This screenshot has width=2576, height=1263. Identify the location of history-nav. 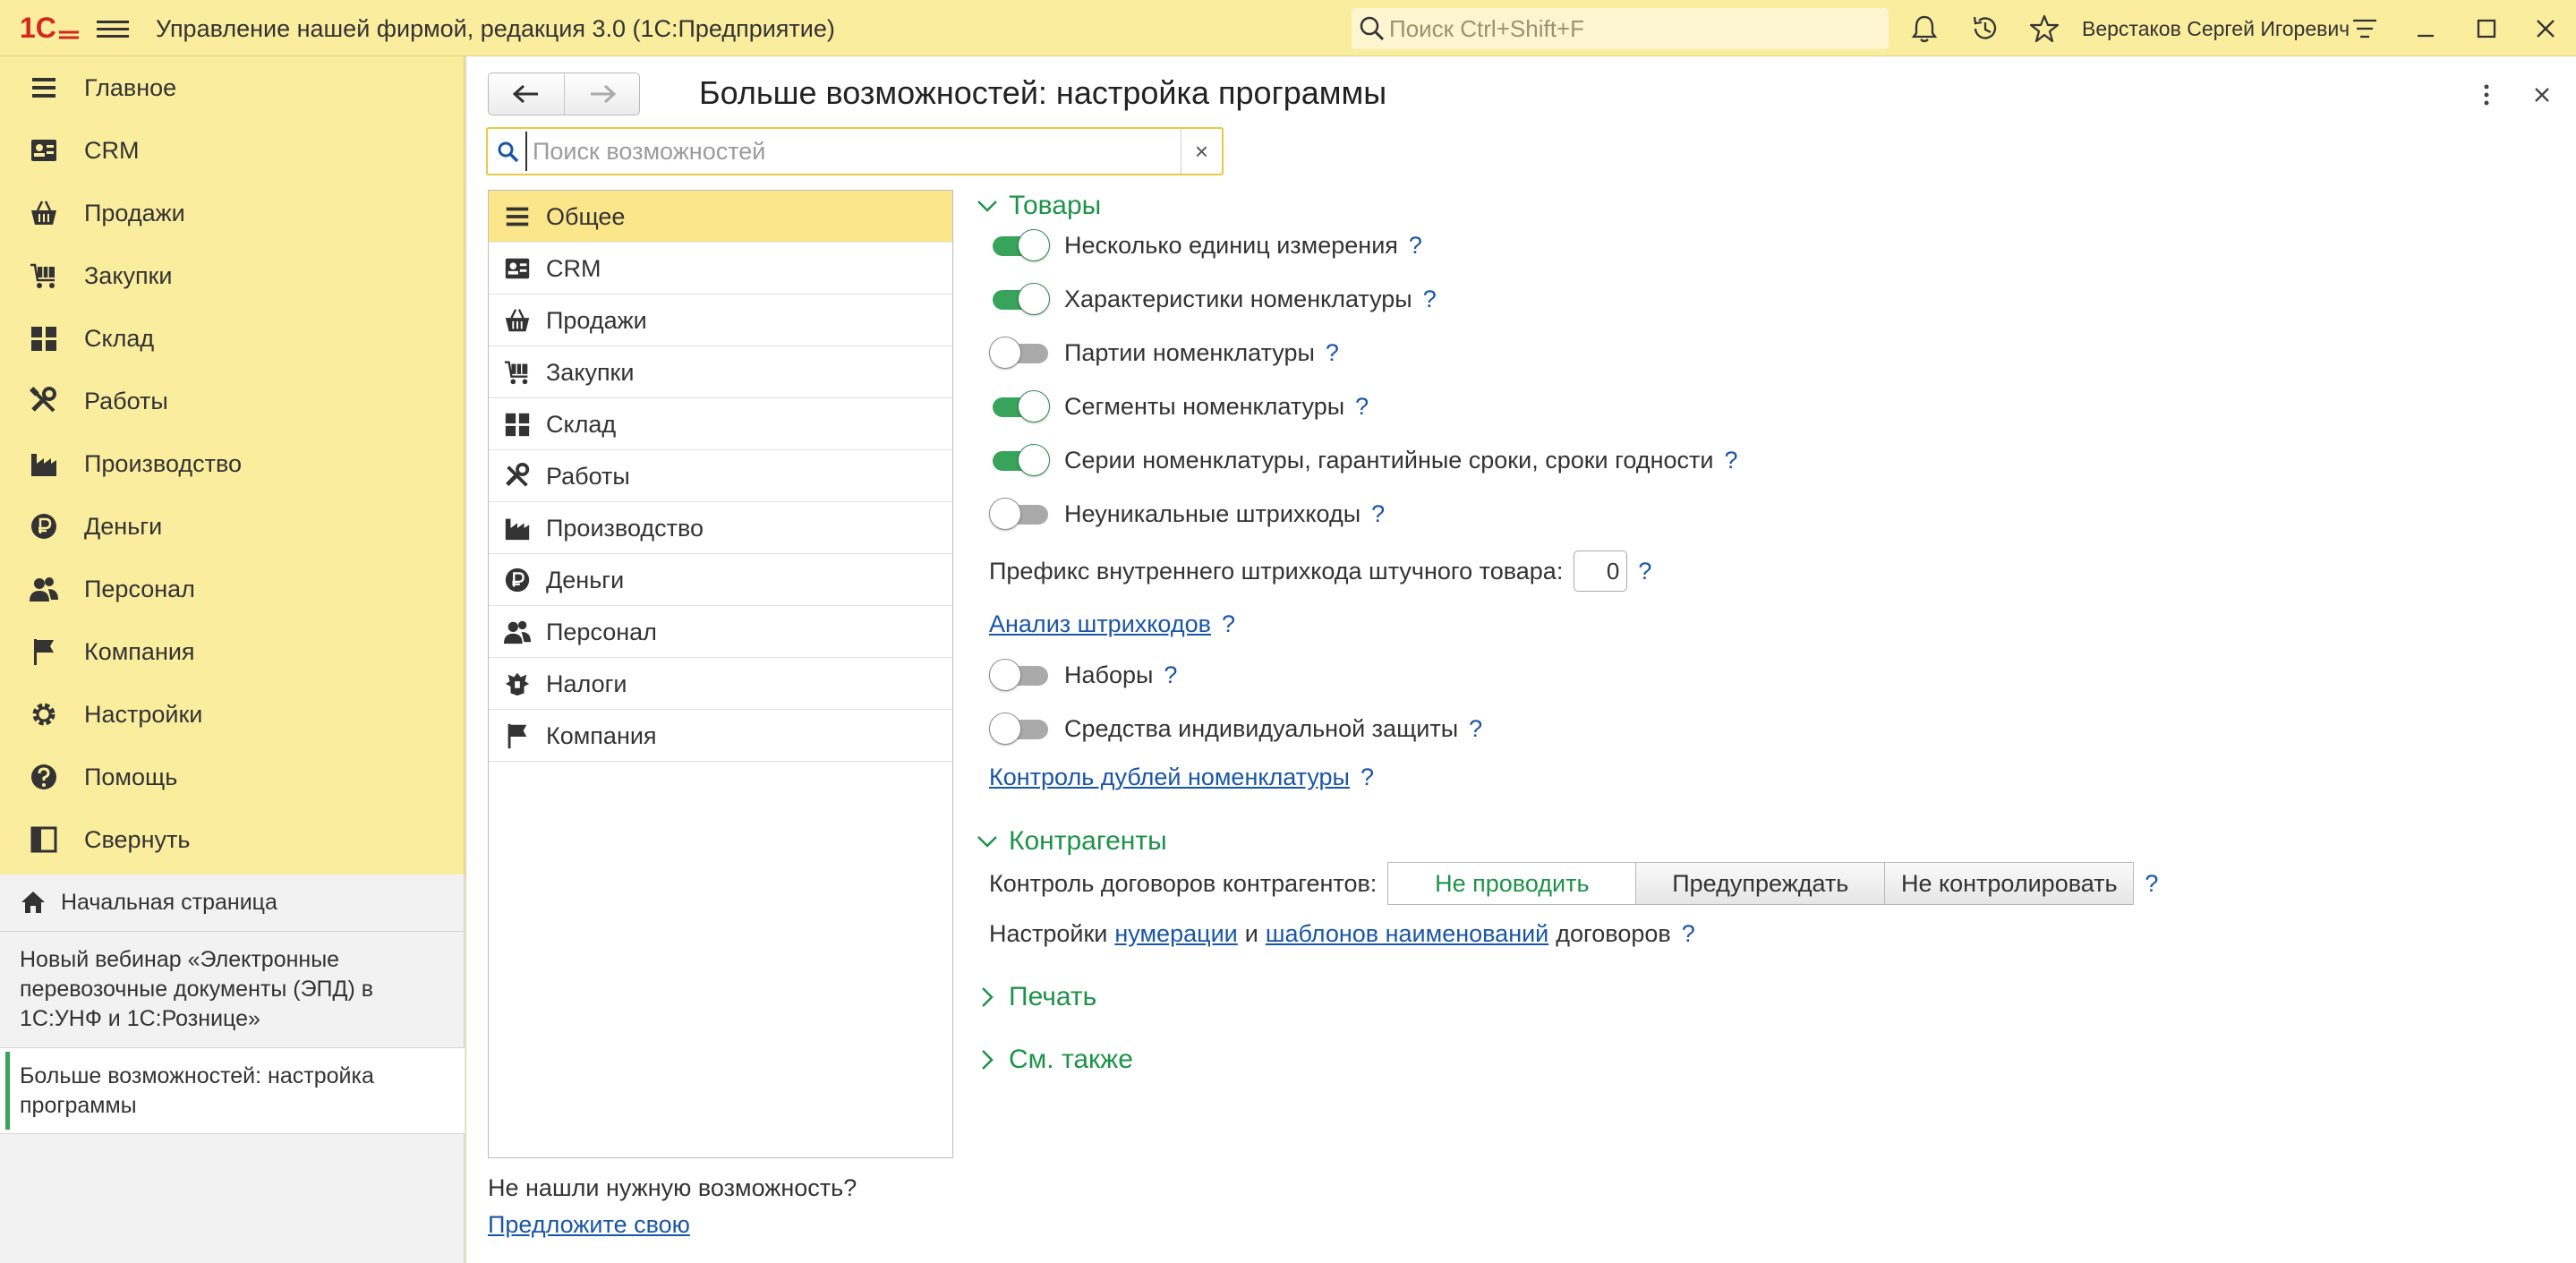
(564, 94).